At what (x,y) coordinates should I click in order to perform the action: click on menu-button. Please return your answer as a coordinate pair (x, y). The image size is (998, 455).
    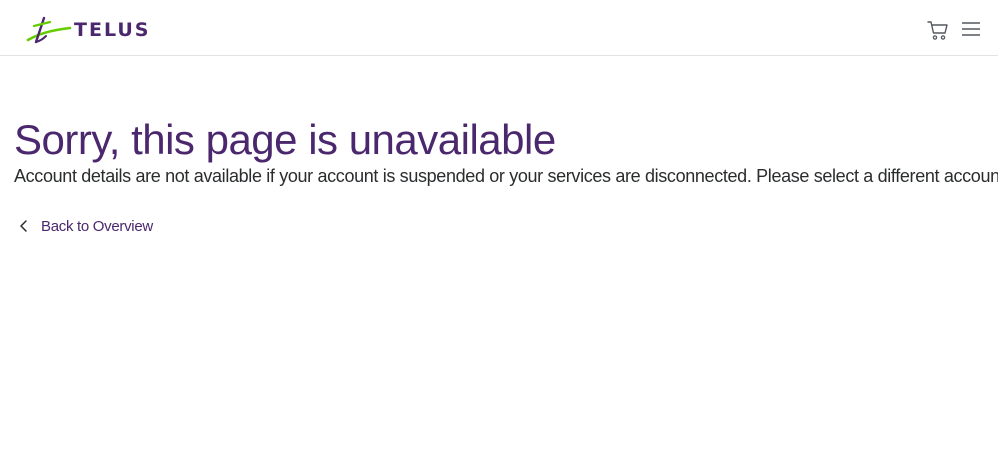
    Looking at the image, I should click on (971, 29).